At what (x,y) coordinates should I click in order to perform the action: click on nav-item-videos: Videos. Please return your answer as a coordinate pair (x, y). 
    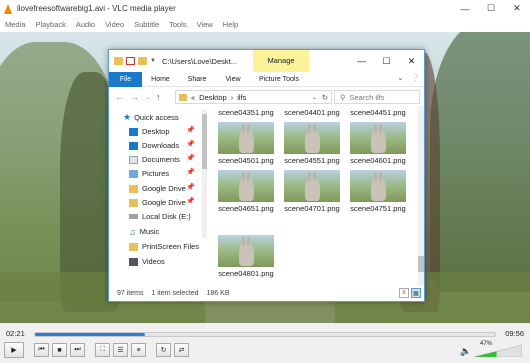
    Looking at the image, I should click on (147, 261).